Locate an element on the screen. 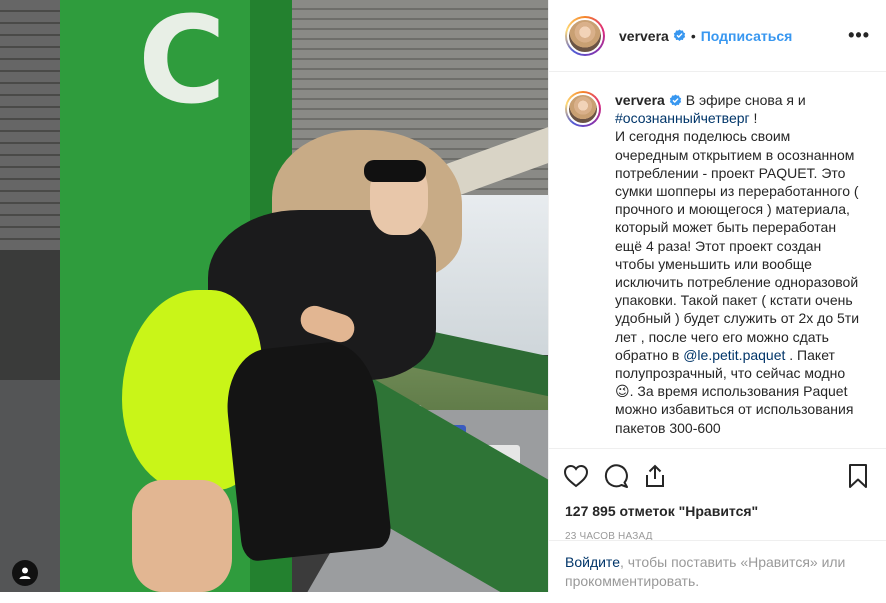 The height and width of the screenshot is (603, 886). sunglasses is located at coordinates (395, 171).